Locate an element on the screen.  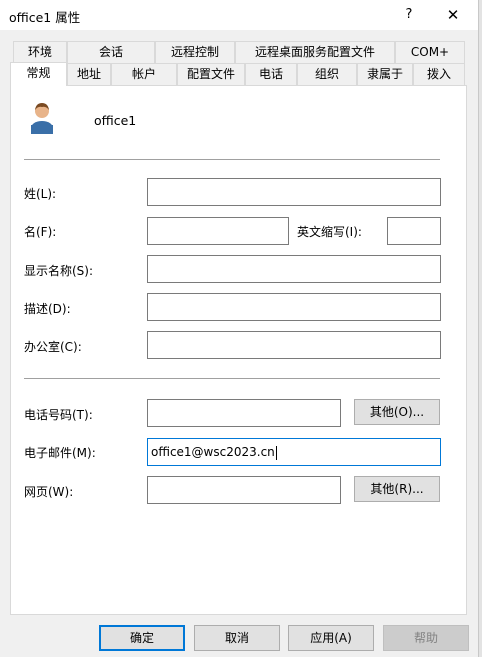
close-icon: ✕ is located at coordinates (453, 15).